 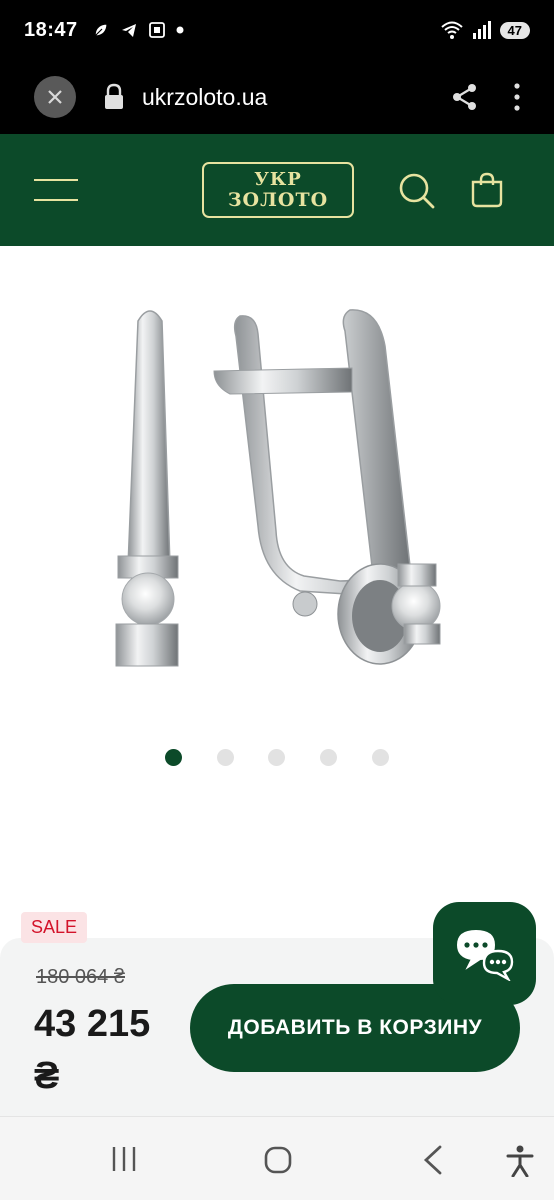 I want to click on logo-line-2: ЗОЛОТО, so click(x=278, y=200).